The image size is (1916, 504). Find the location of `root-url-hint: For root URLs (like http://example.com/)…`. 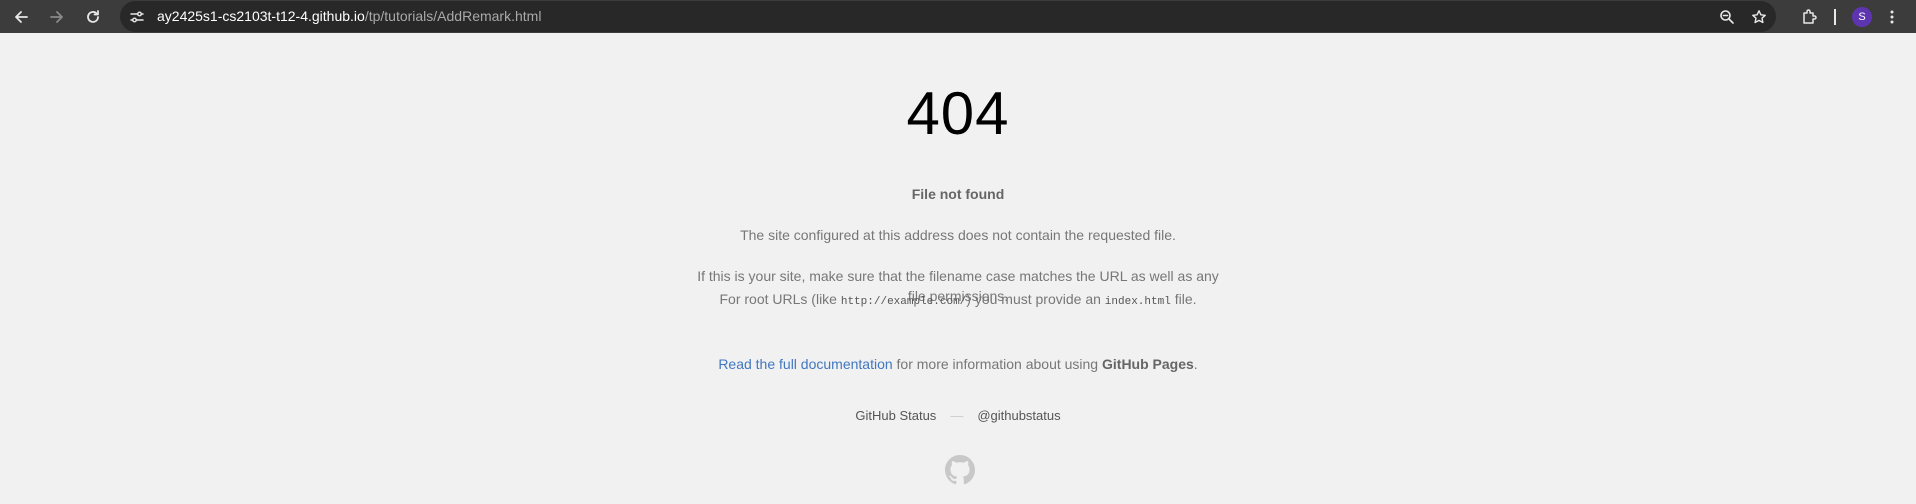

root-url-hint: For root URLs (like http://example.com/)… is located at coordinates (958, 300).